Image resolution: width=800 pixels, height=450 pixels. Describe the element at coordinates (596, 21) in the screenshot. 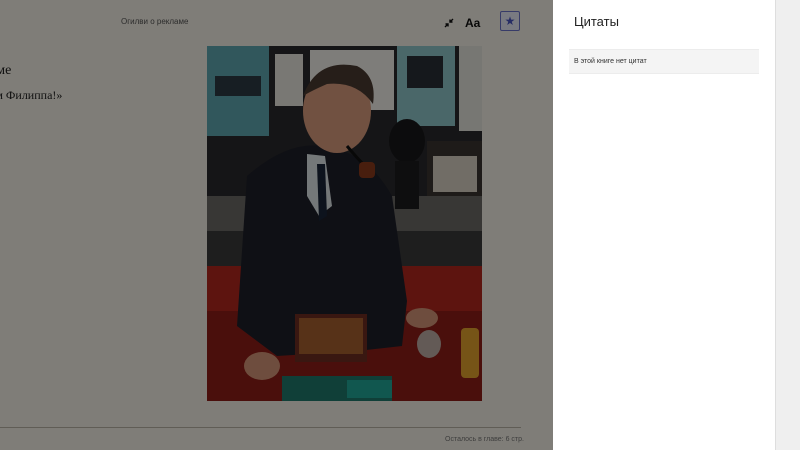

I see `quotes-panel-title: Цитаты` at that location.